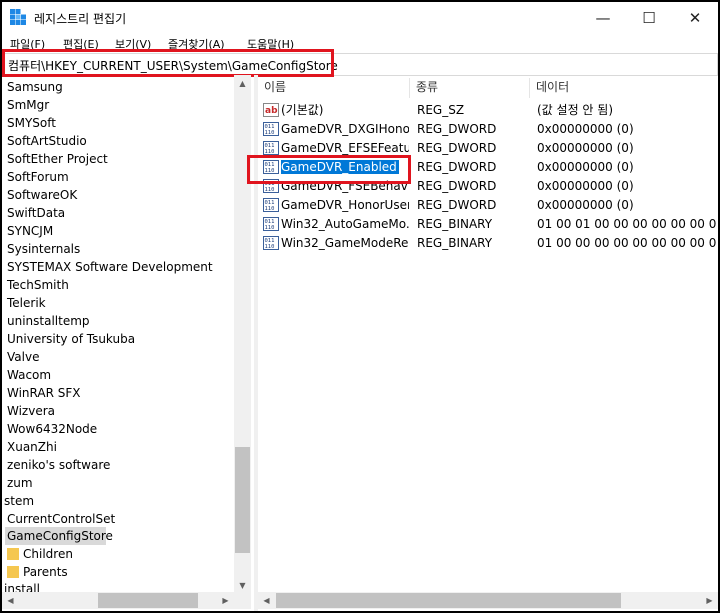 The image size is (720, 613). I want to click on tree-item: SYNCJM, so click(30, 231).